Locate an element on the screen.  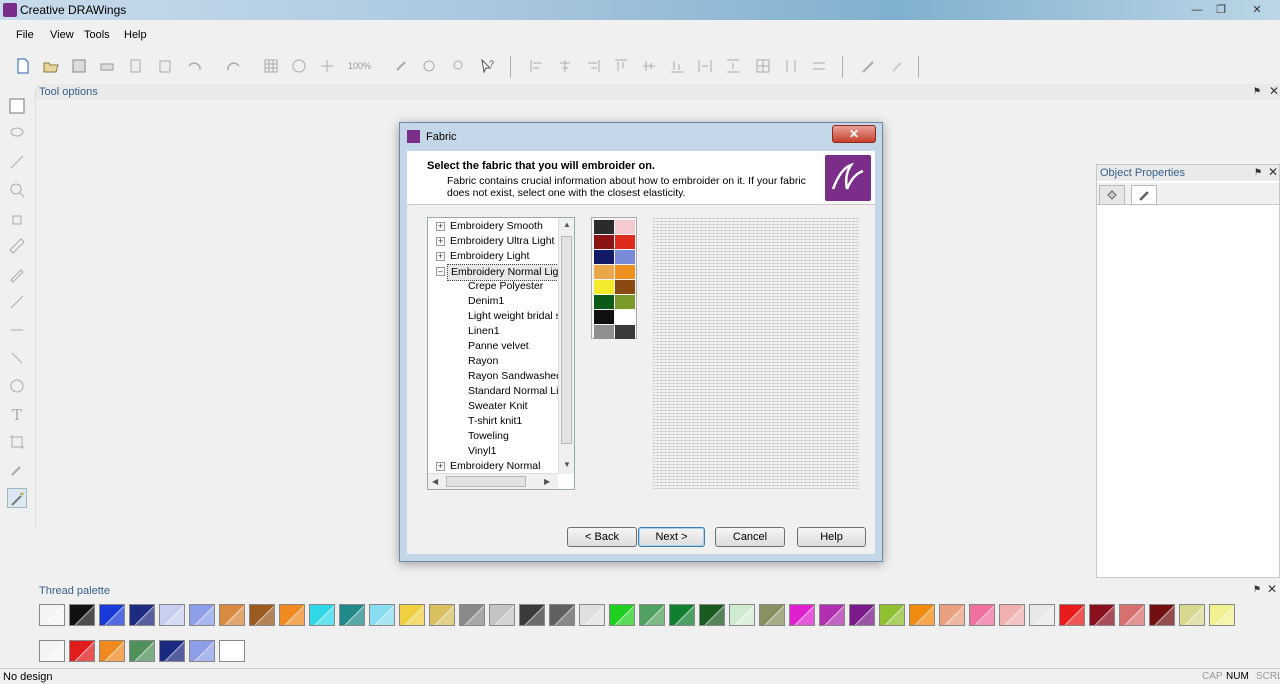
tree-item: Toweling is located at coordinates (513, 436).